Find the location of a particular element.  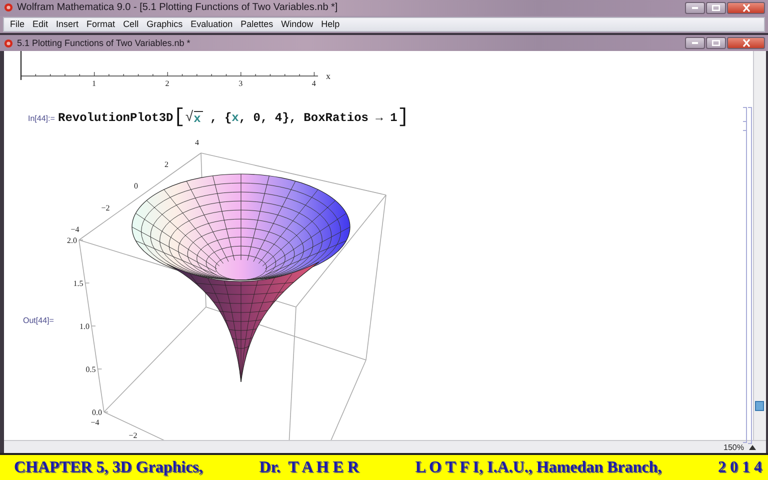

banner-text: 2 0 1 4 is located at coordinates (740, 467).